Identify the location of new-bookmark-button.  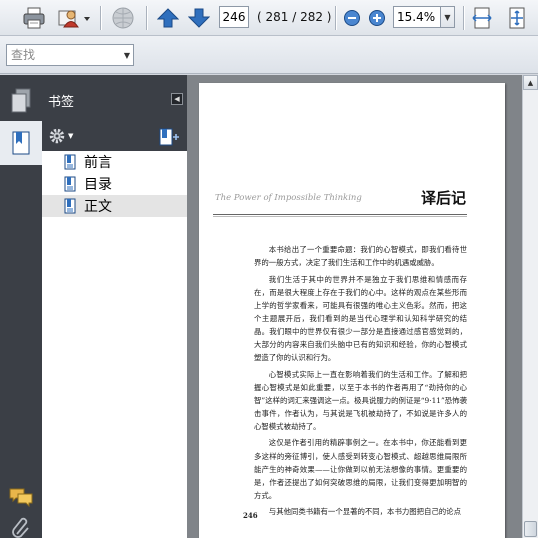
(169, 138).